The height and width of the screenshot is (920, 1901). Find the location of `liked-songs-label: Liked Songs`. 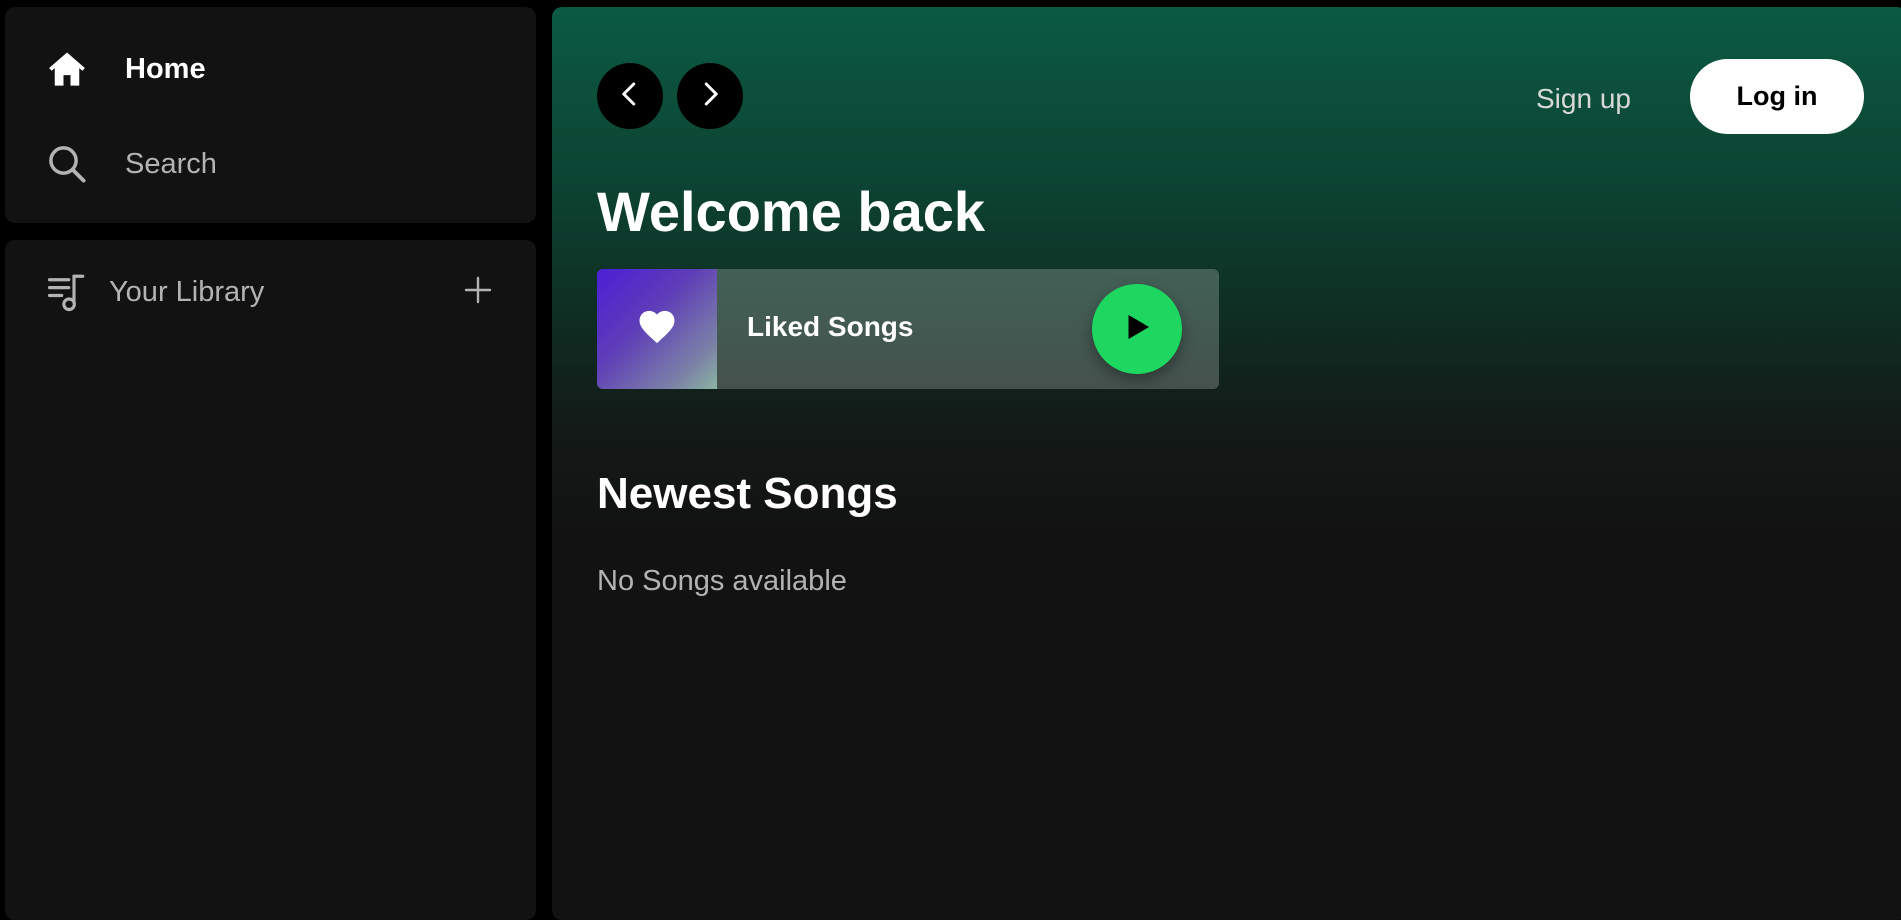

liked-songs-label: Liked Songs is located at coordinates (830, 326).